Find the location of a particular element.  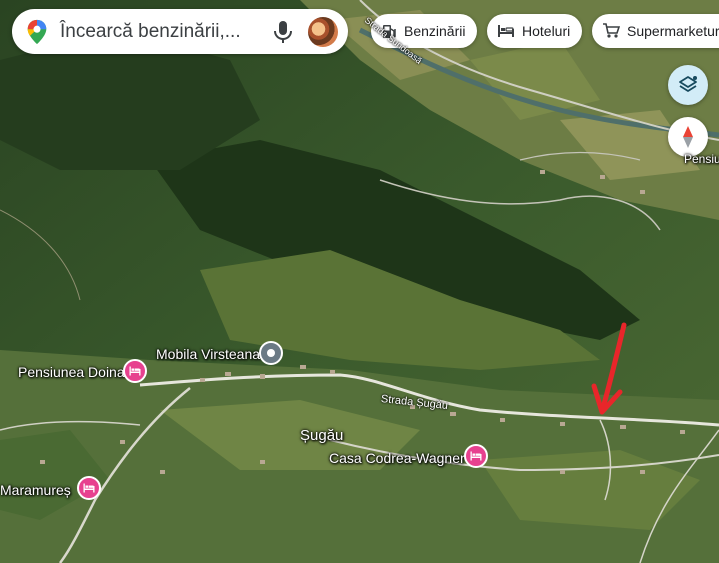

maps-logo-icon is located at coordinates (37, 31).